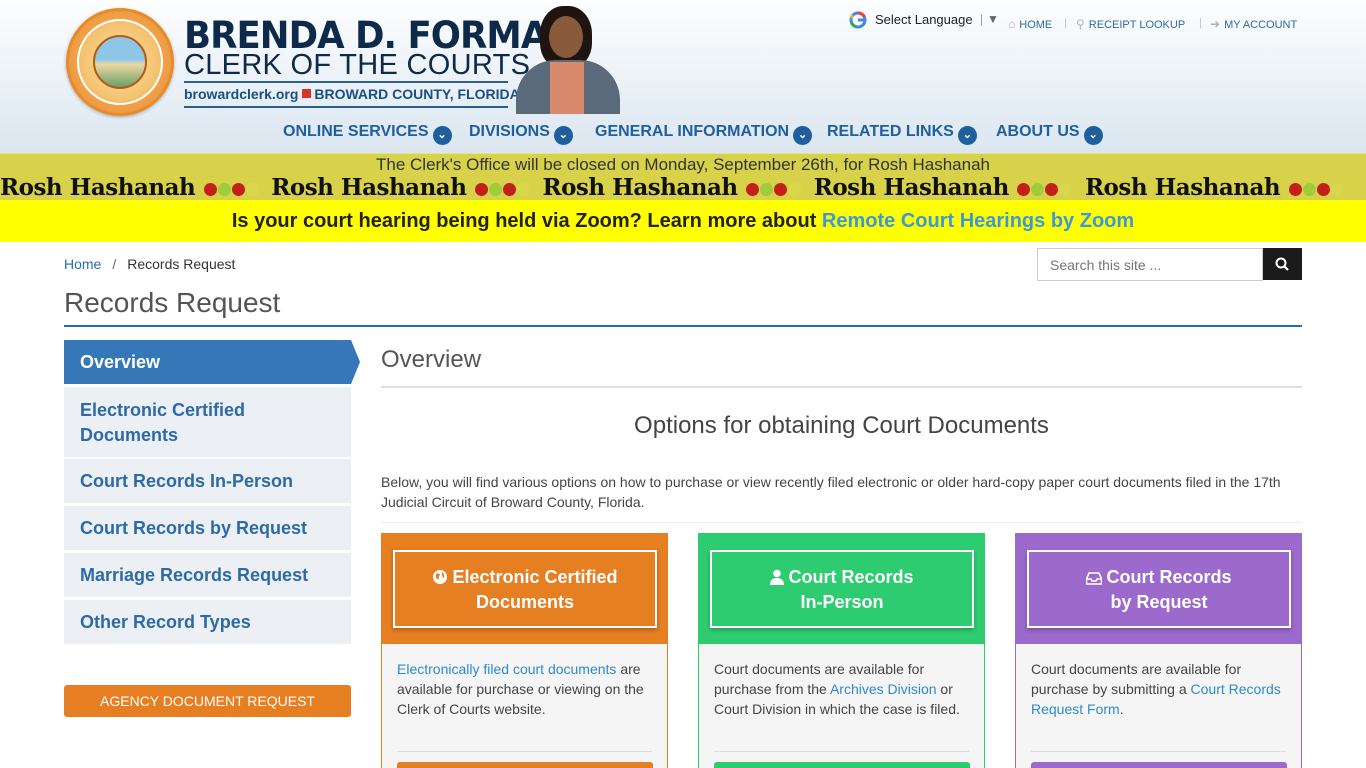 The height and width of the screenshot is (768, 1366). I want to click on intro-rule, so click(841, 522).